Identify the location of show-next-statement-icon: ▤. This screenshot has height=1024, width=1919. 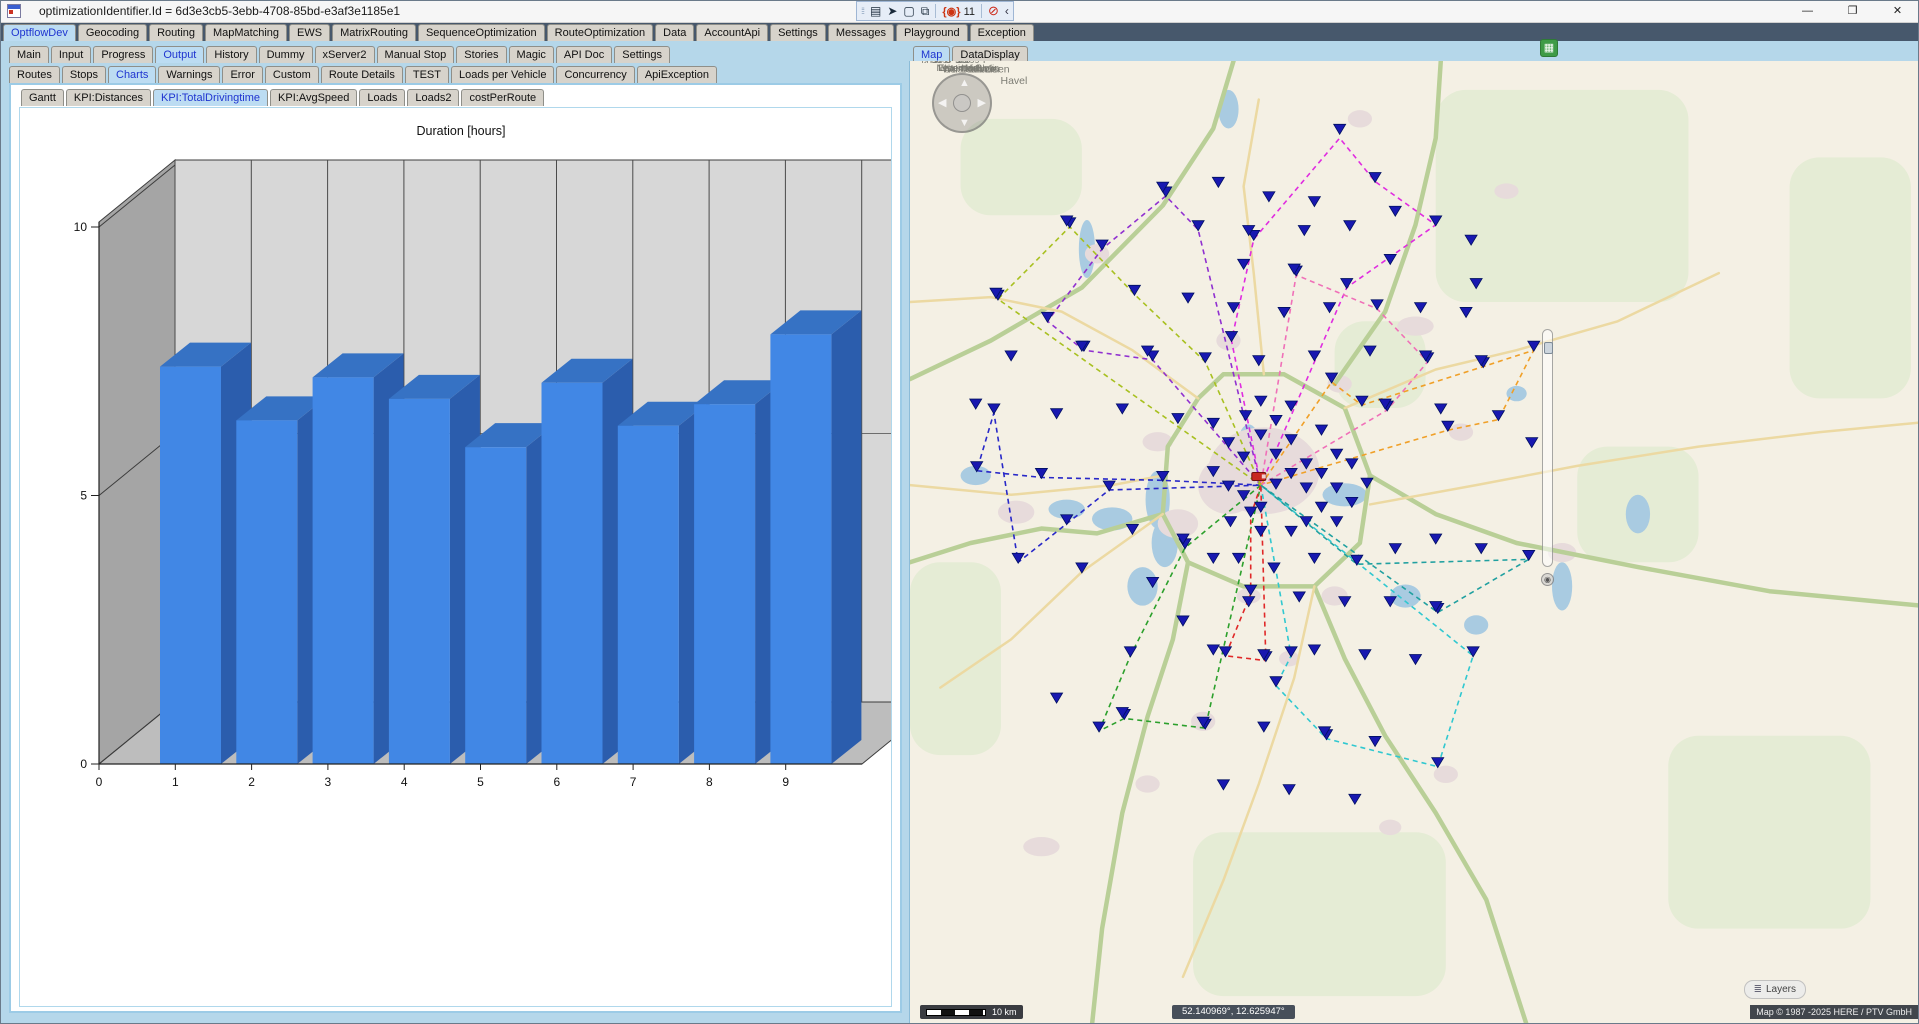
(875, 11).